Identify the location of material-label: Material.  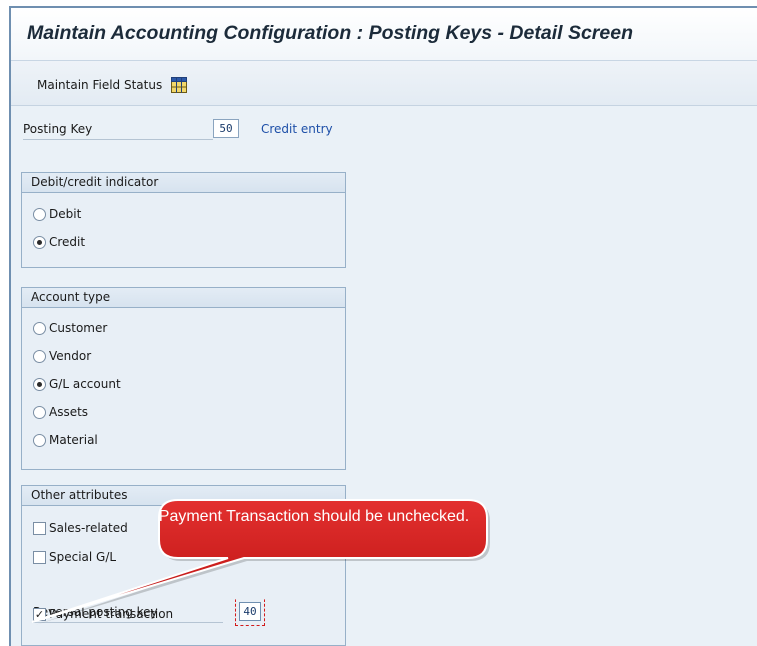
(73, 440).